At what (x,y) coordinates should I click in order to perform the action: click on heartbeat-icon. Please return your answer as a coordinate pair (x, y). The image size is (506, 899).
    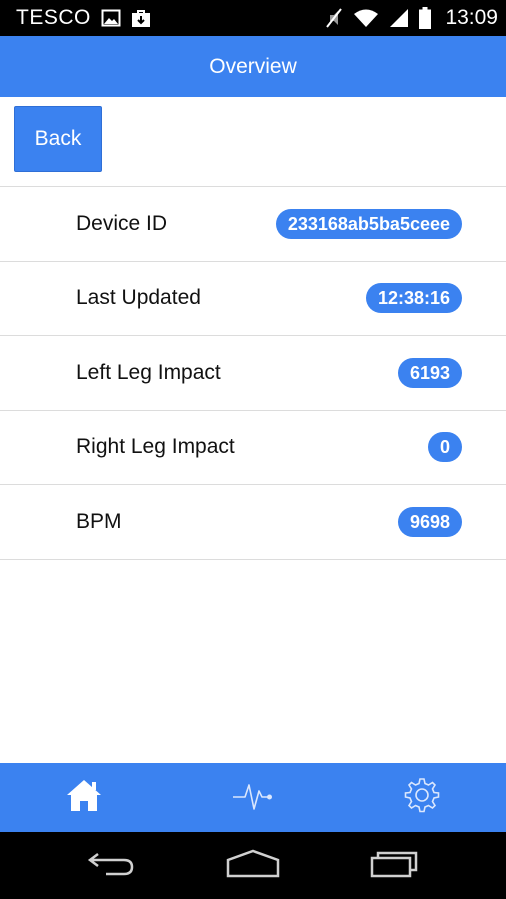
    Looking at the image, I should click on (253, 797).